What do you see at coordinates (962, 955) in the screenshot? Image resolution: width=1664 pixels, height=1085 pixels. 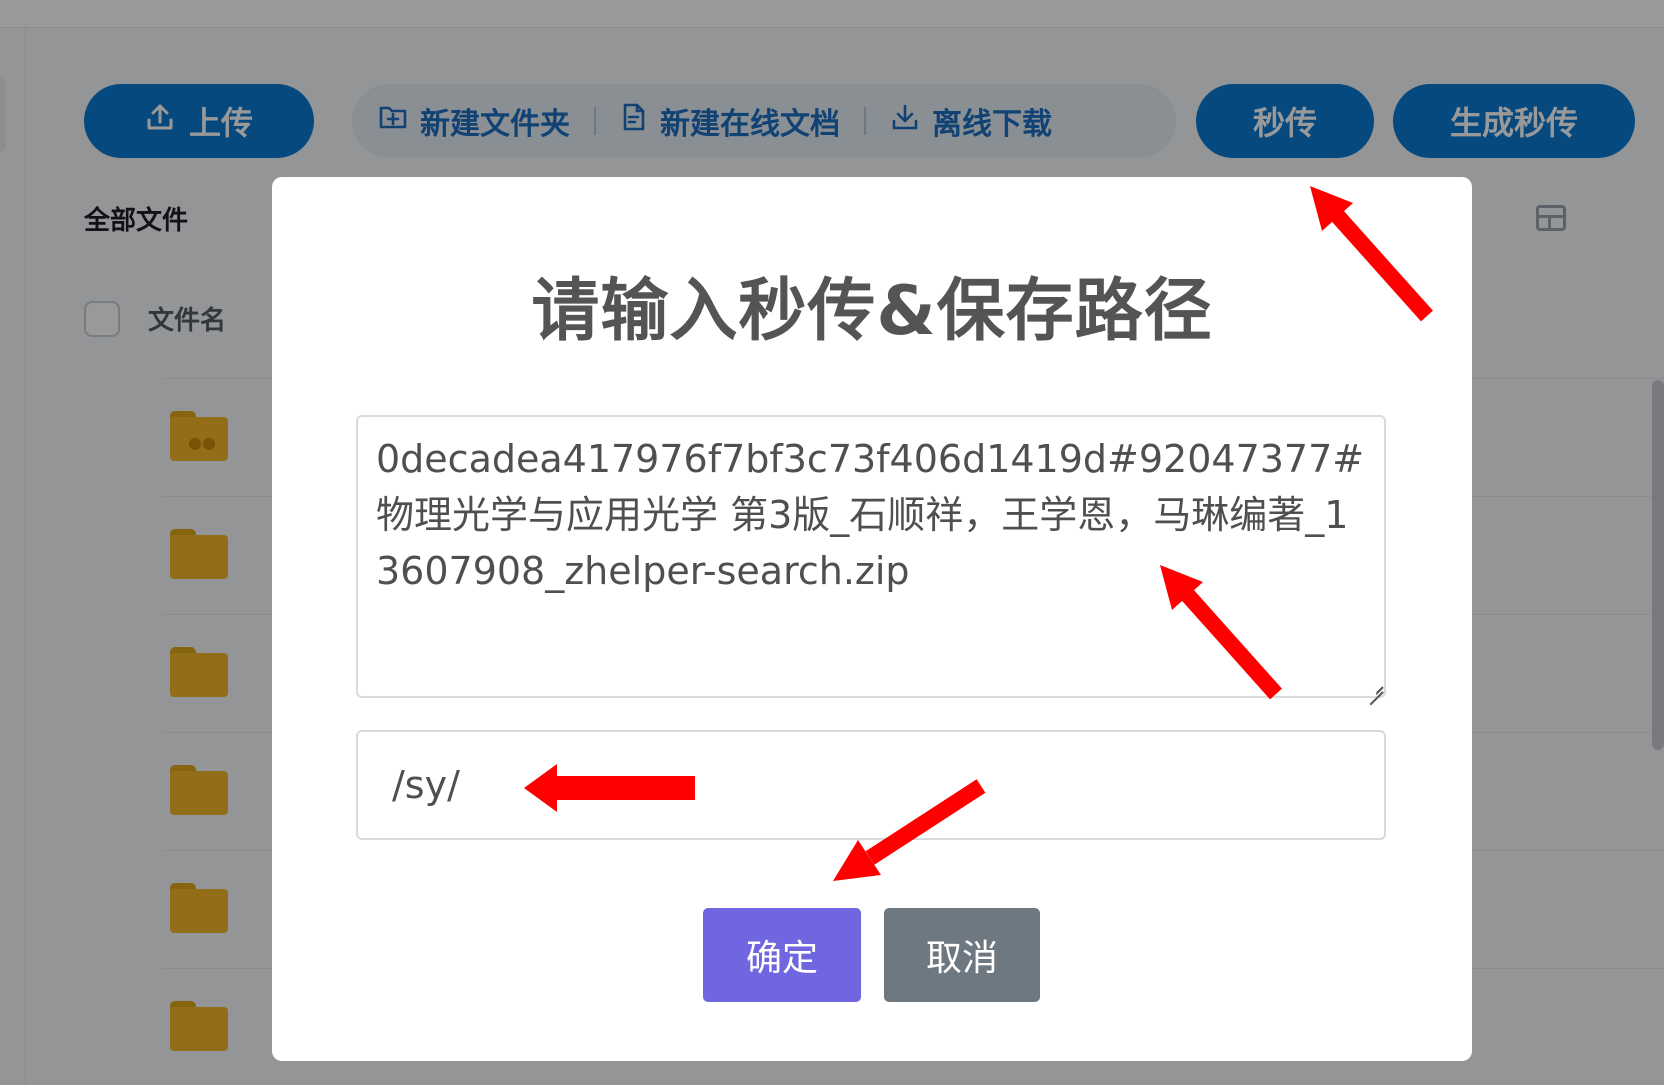 I see `cancel-button: 取消` at bounding box center [962, 955].